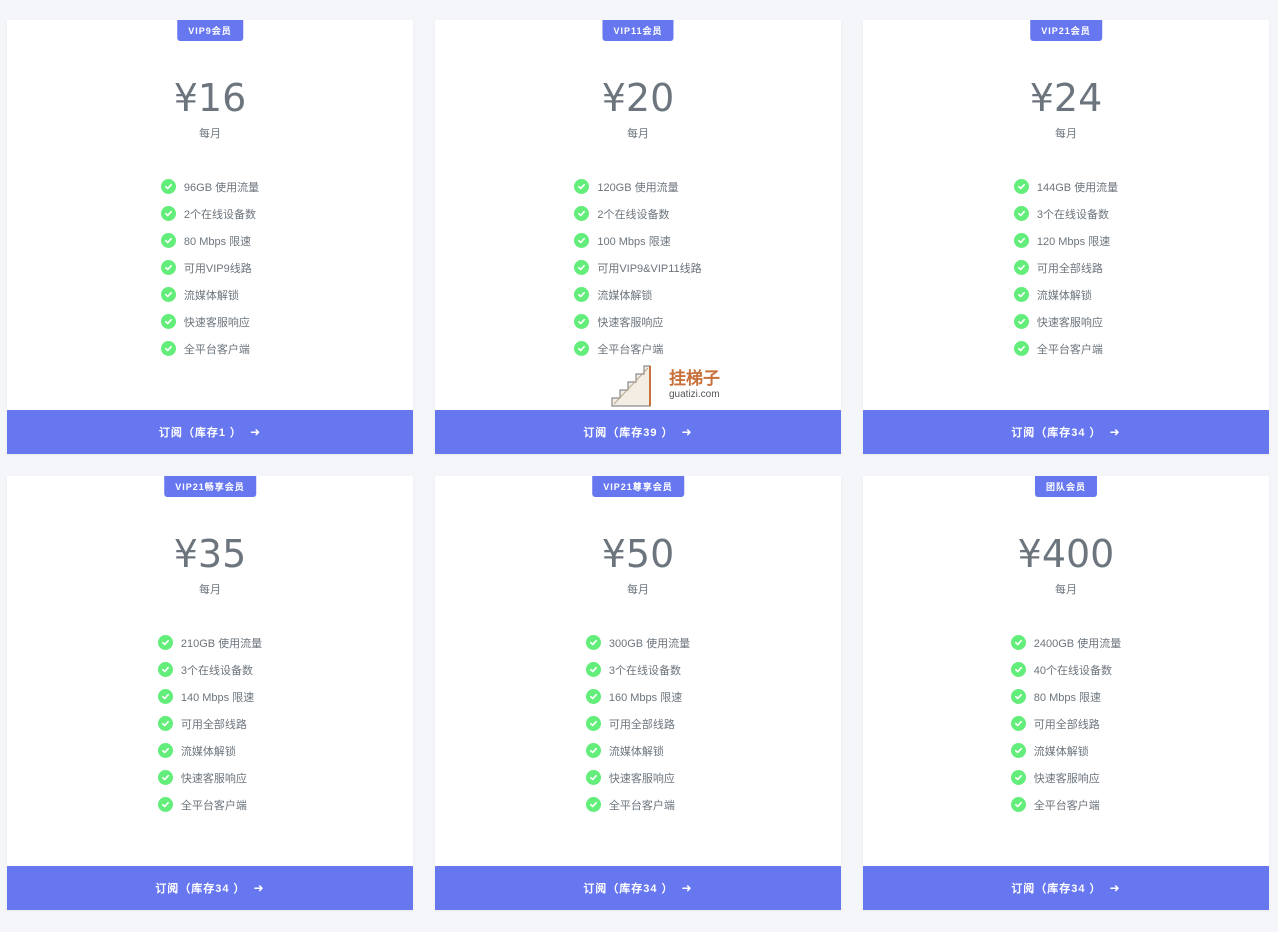 The width and height of the screenshot is (1278, 932). What do you see at coordinates (1069, 349) in the screenshot?
I see `feature-text: 全平台客户端` at bounding box center [1069, 349].